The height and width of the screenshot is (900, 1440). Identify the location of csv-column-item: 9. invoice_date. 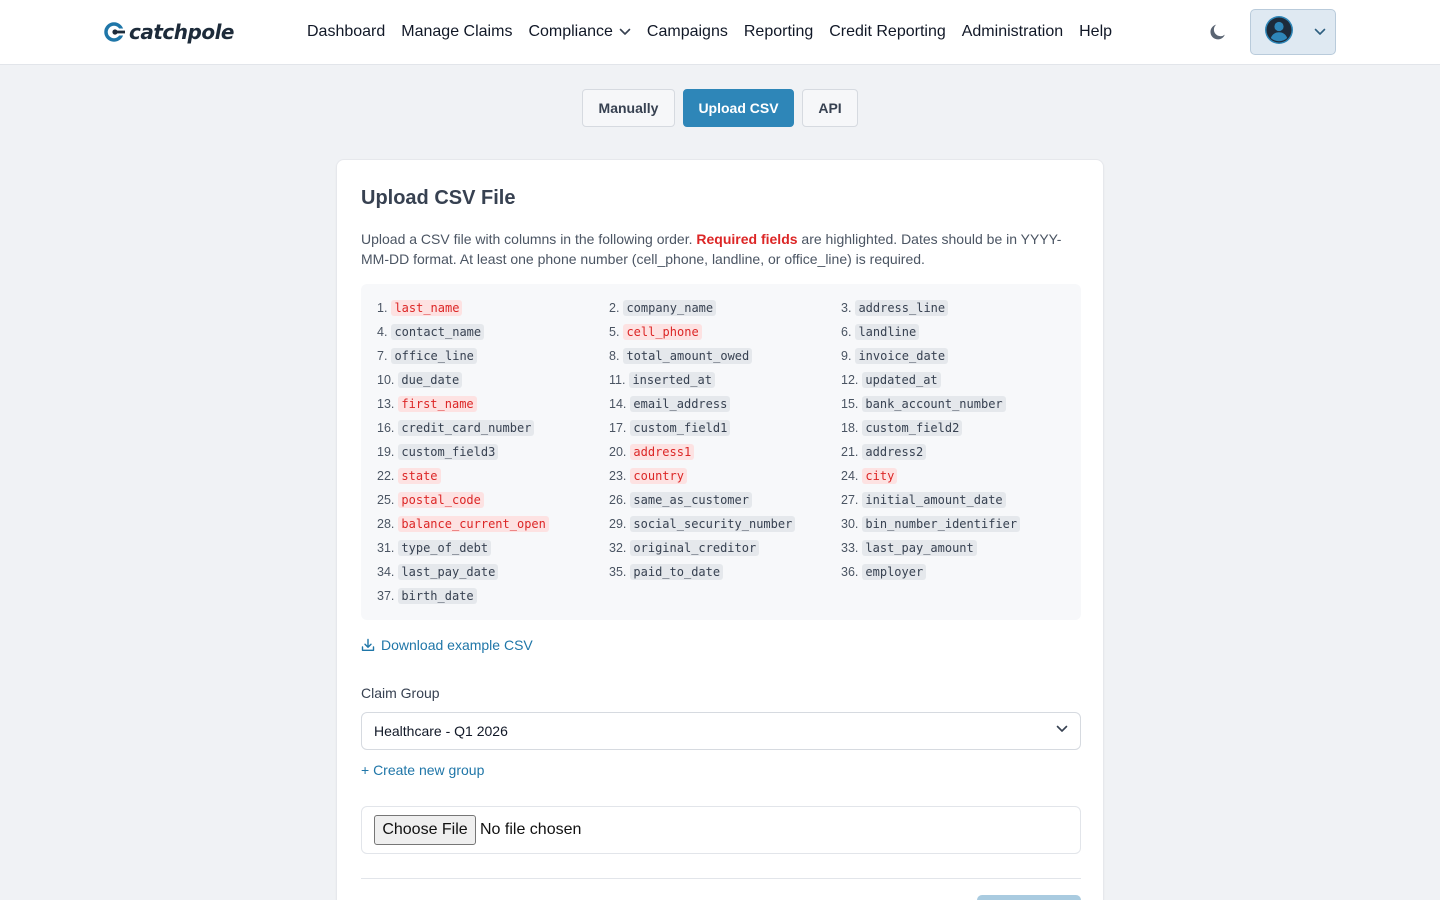
(895, 356).